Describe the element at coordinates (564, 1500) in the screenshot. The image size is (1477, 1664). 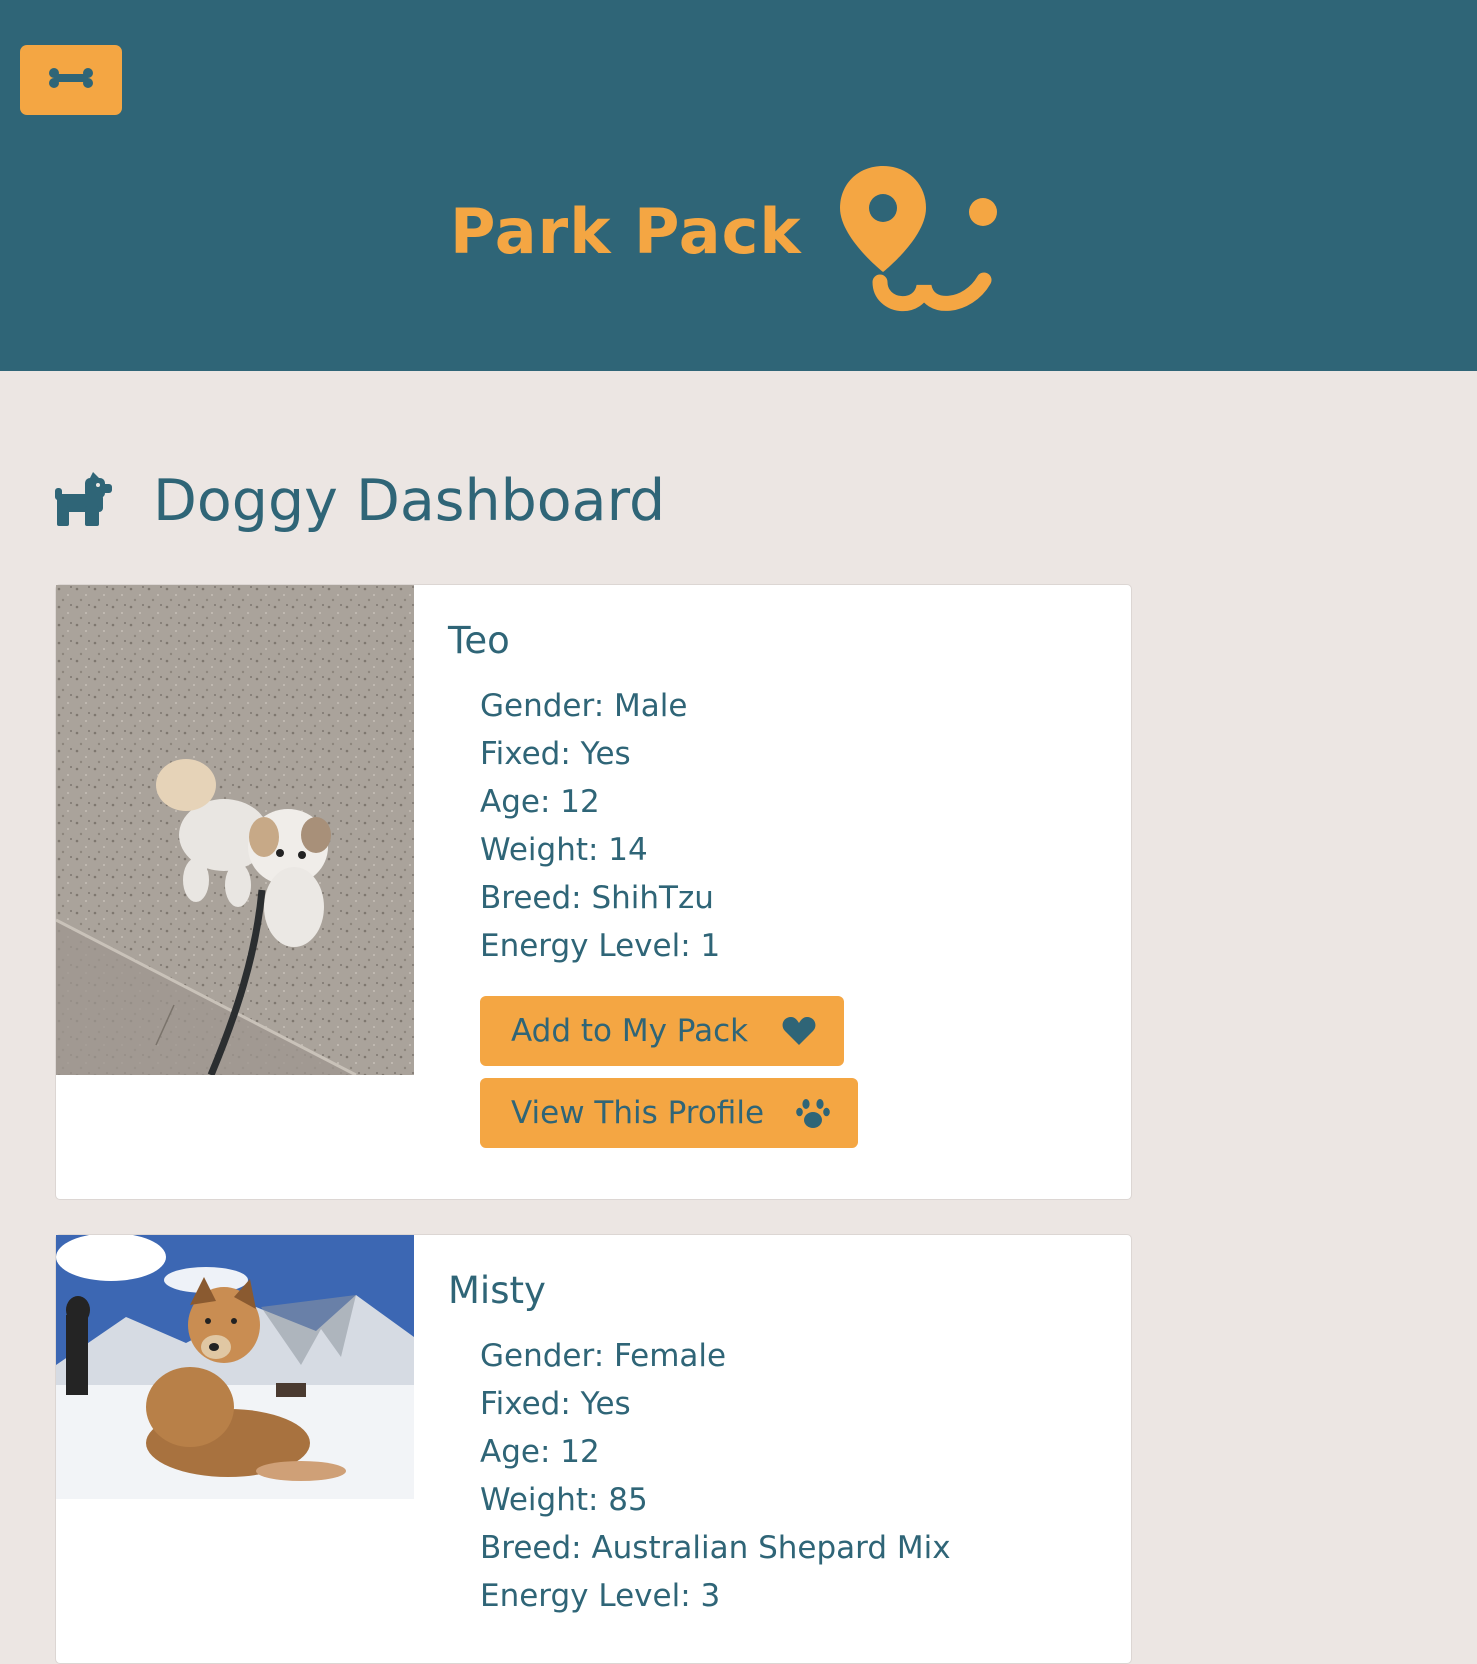
I see `dog-weight: Weight: 85` at that location.